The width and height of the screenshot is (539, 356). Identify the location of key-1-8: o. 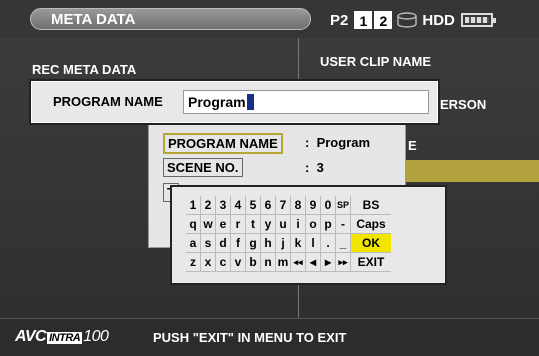
(313, 224).